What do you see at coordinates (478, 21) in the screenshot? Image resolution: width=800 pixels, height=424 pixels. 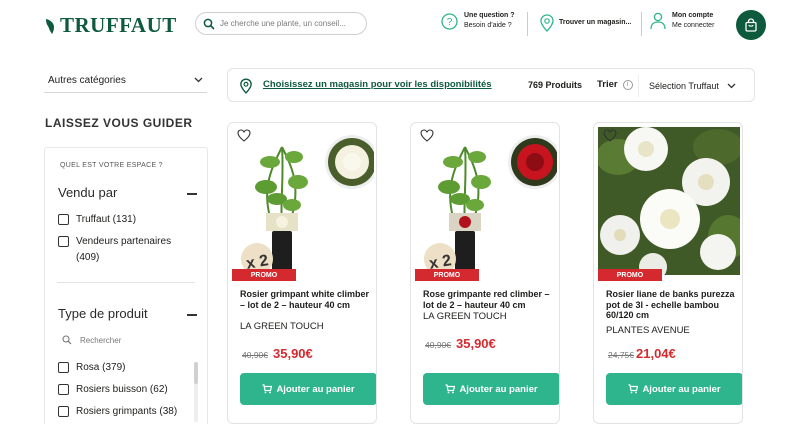 I see `help-link: ? Une question ? Besoin d'aide ?` at bounding box center [478, 21].